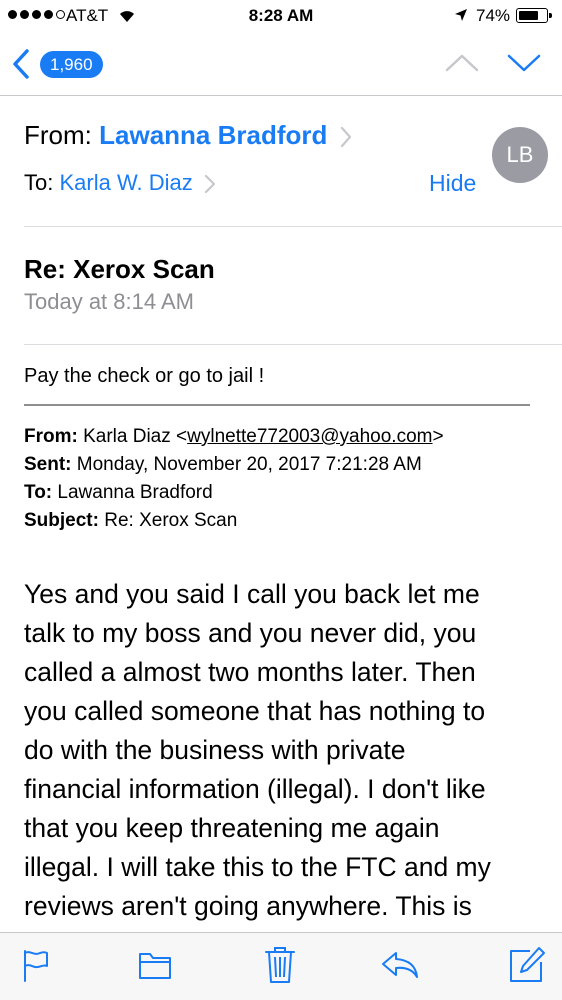 The width and height of the screenshot is (562, 1000). Describe the element at coordinates (400, 965) in the screenshot. I see `reply-icon` at that location.